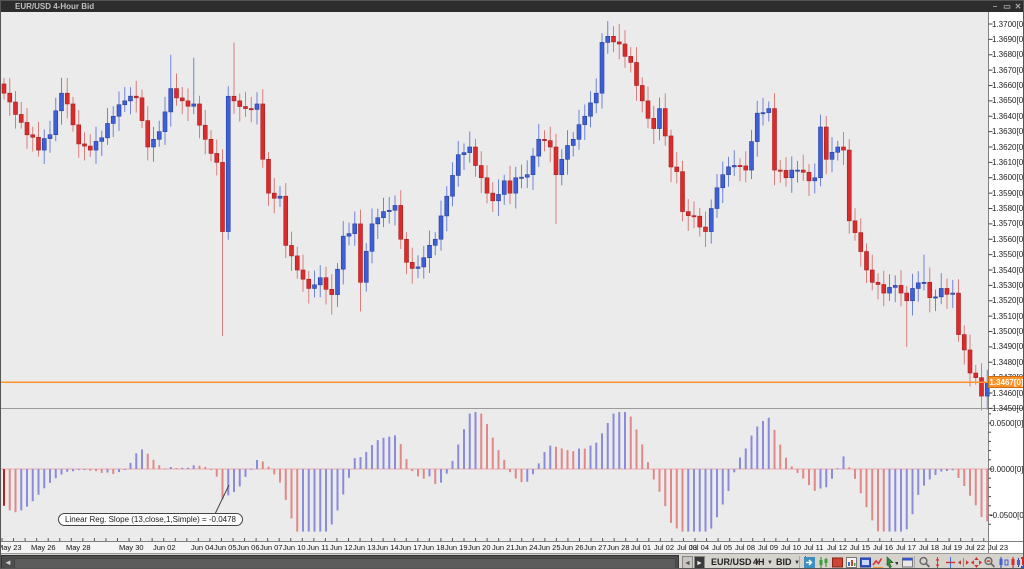 The height and width of the screenshot is (569, 1024). What do you see at coordinates (865, 562) in the screenshot?
I see `blue-panel-icon` at bounding box center [865, 562].